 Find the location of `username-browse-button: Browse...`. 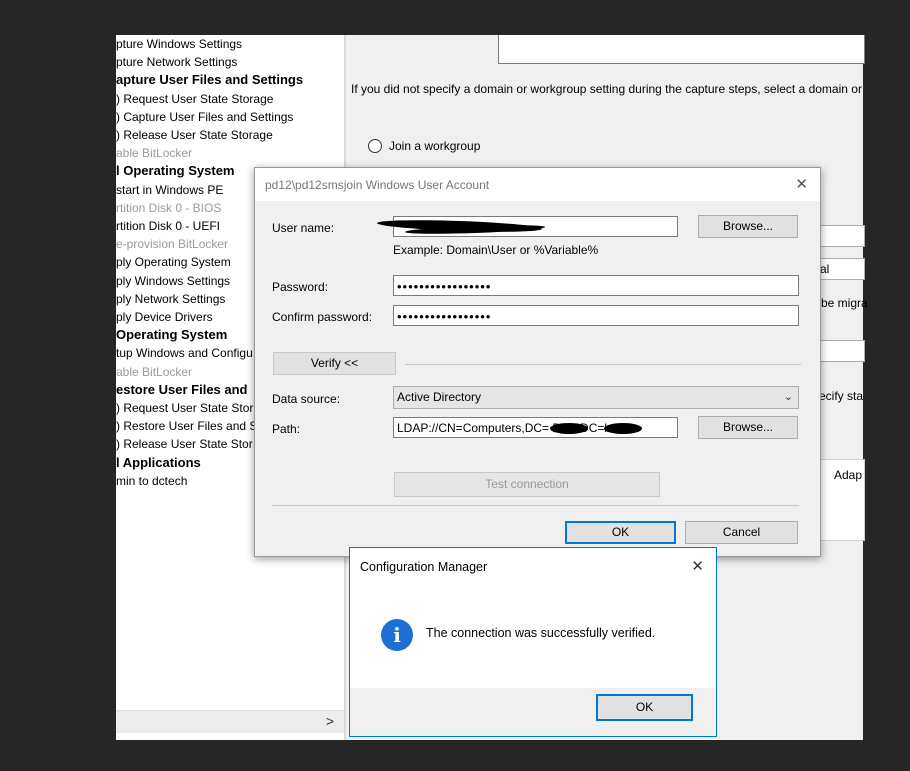

username-browse-button: Browse... is located at coordinates (748, 226).